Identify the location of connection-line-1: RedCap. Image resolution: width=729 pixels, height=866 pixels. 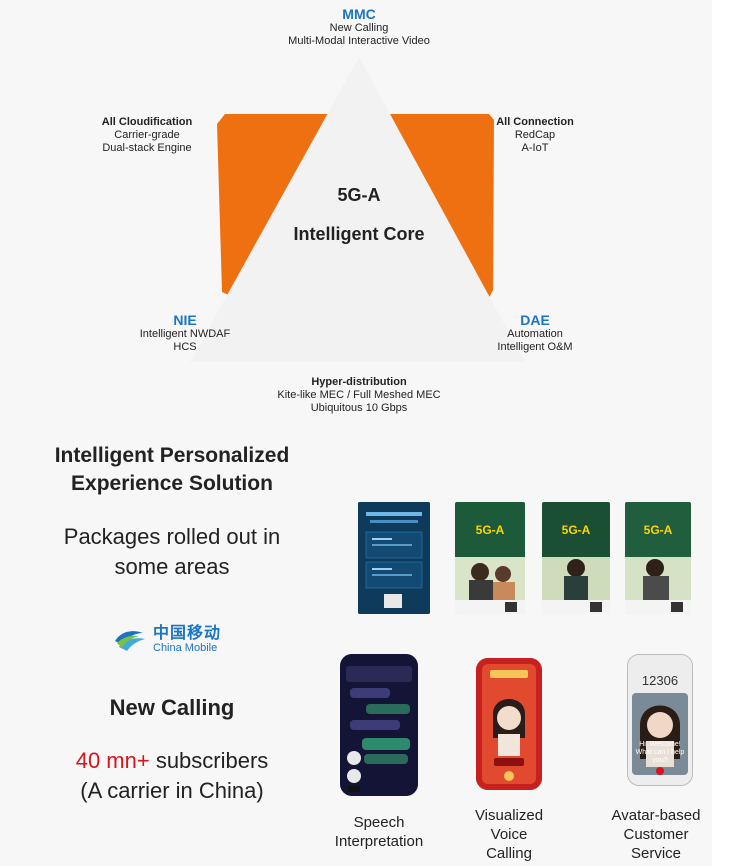
(535, 135).